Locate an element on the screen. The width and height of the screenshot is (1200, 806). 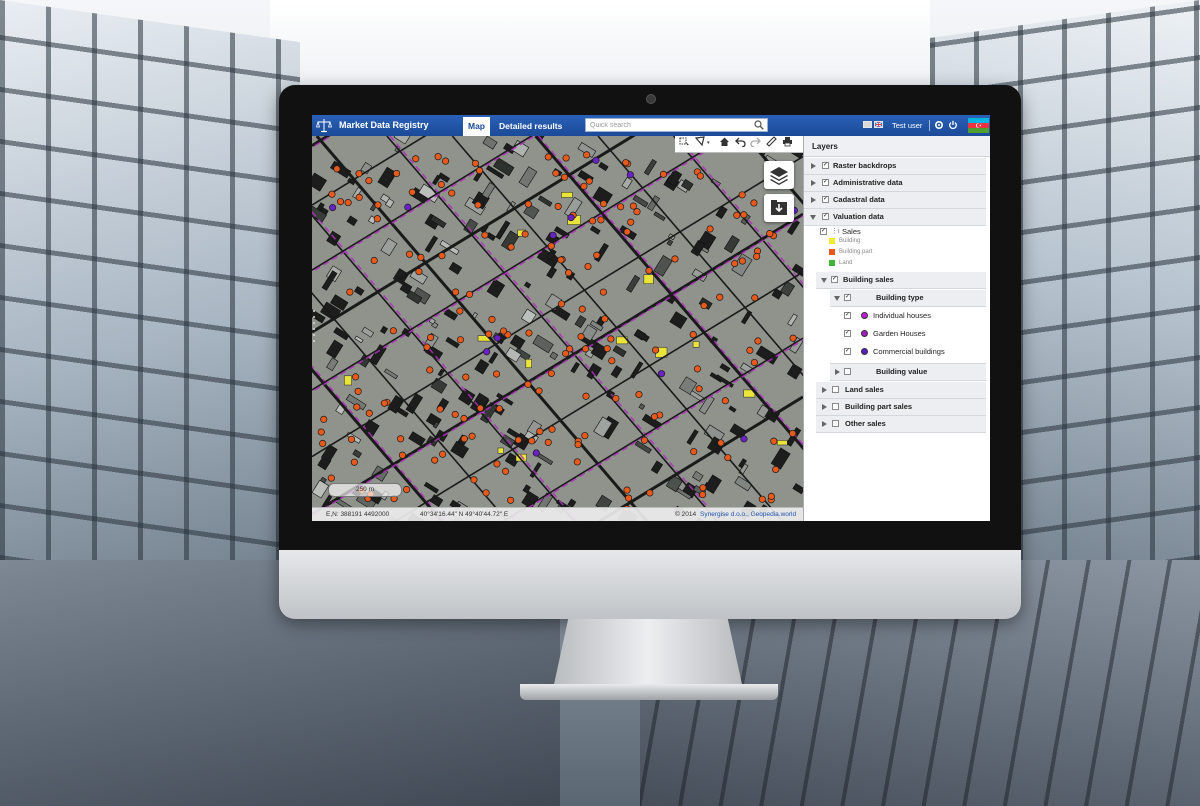
collapse-arrow-icon is located at coordinates (837, 298).